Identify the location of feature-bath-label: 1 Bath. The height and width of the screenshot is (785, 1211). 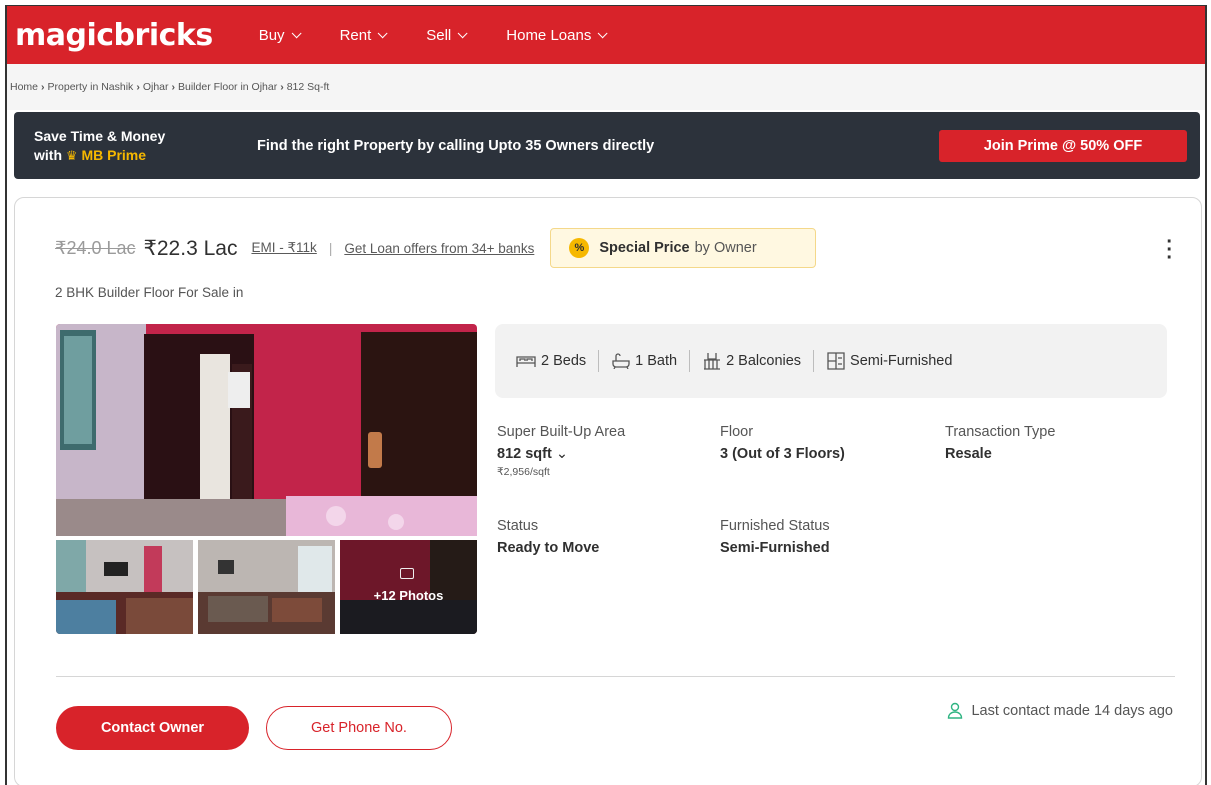
(656, 361).